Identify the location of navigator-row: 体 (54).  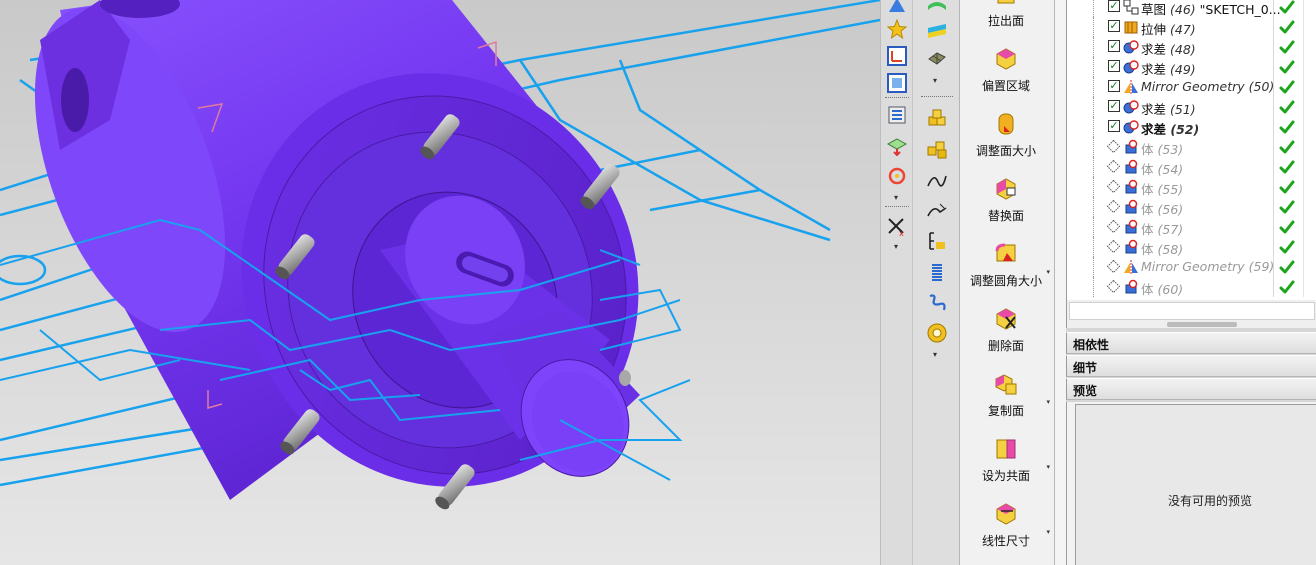
(1191, 167).